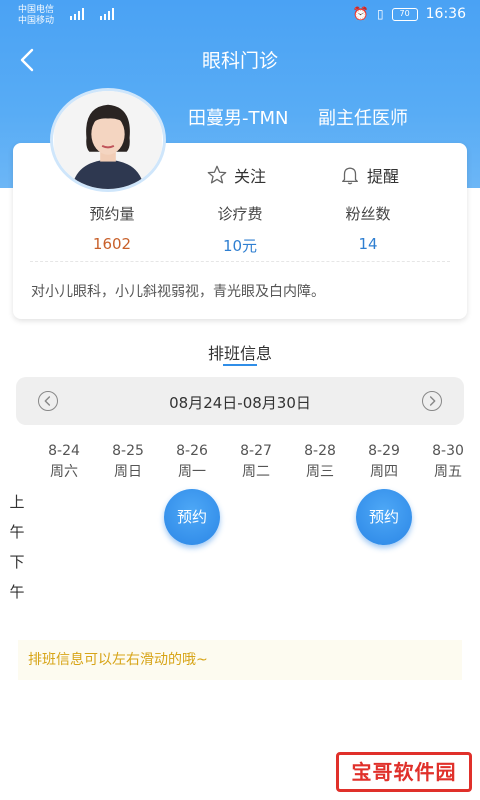  I want to click on remind-button: 提醒, so click(369, 175).